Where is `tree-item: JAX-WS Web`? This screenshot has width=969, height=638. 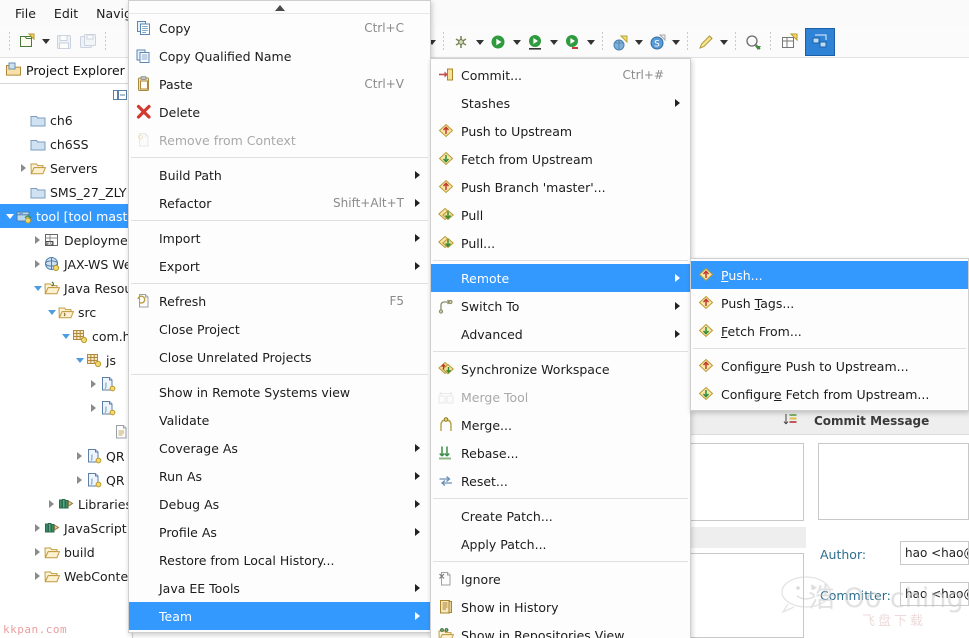
tree-item: JAX-WS Web is located at coordinates (66, 264).